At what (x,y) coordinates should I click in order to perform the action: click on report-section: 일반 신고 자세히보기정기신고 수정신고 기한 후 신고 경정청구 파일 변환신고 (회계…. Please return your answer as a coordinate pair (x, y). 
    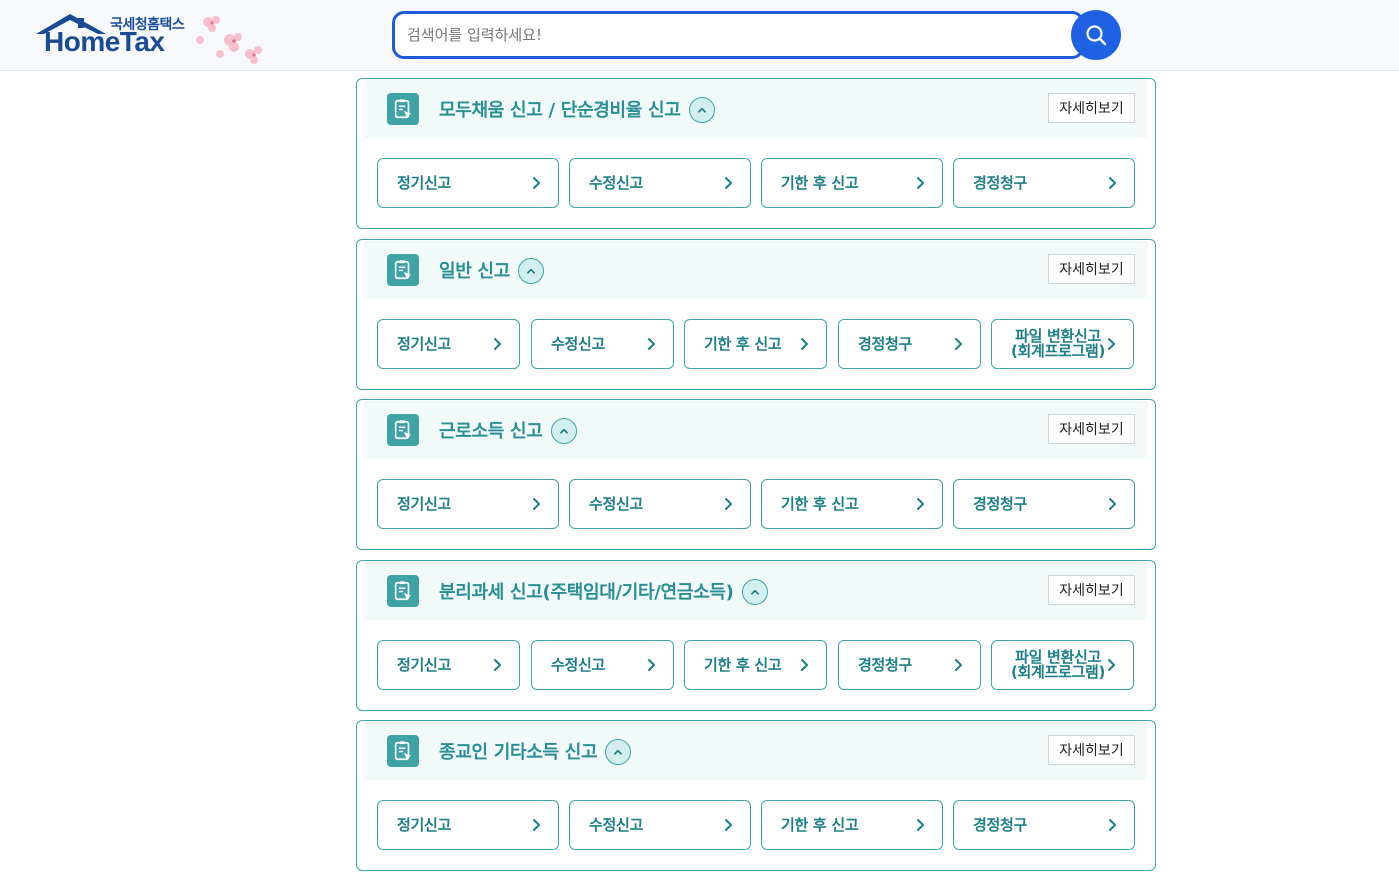
    Looking at the image, I should click on (756, 314).